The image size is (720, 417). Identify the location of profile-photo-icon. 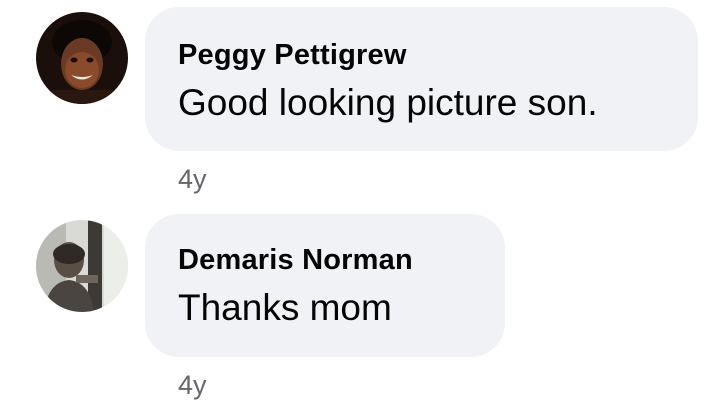
(82, 266).